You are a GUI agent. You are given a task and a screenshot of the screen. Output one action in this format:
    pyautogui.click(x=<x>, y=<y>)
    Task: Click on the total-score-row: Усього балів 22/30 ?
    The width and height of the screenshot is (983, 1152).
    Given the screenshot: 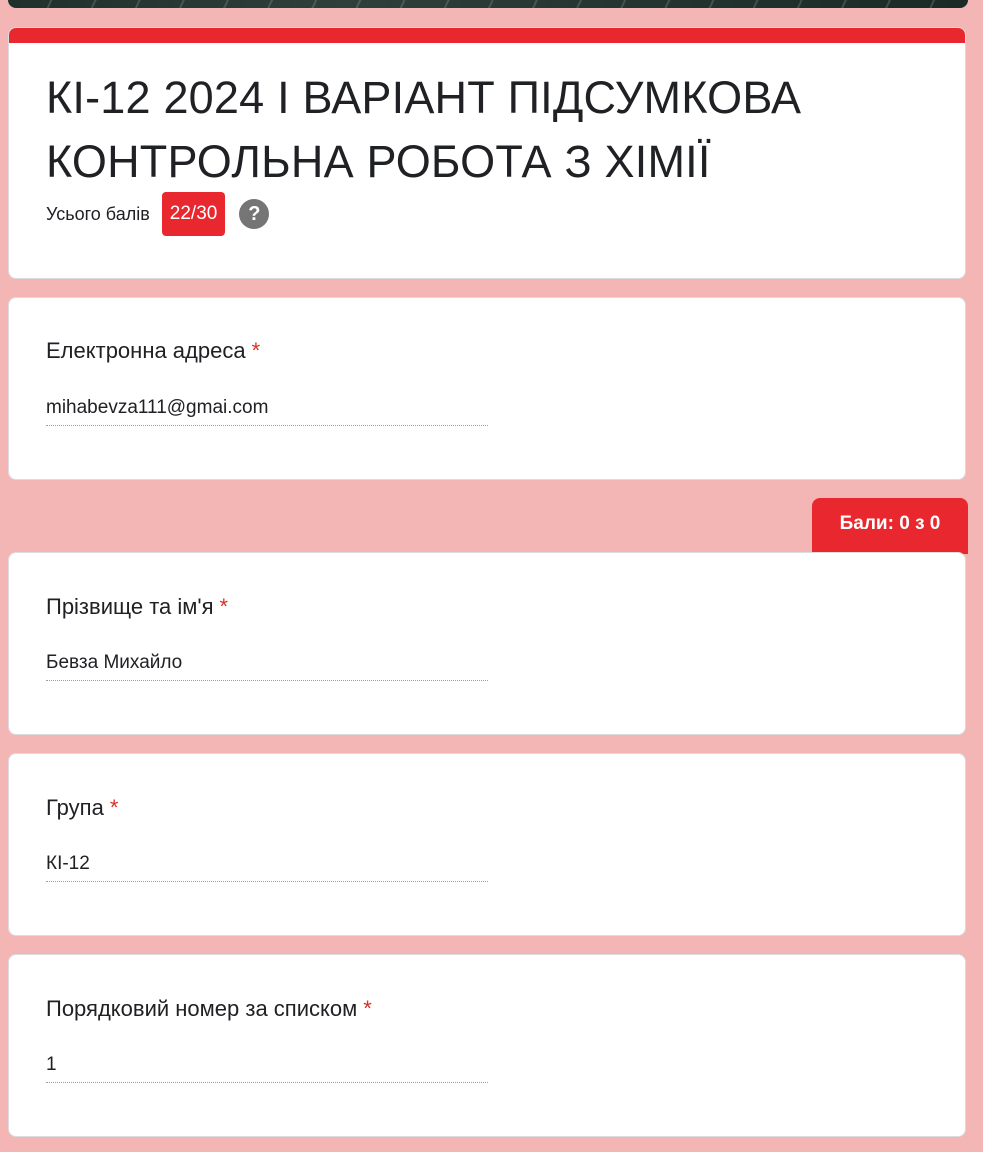 What is the action you would take?
    pyautogui.click(x=158, y=214)
    